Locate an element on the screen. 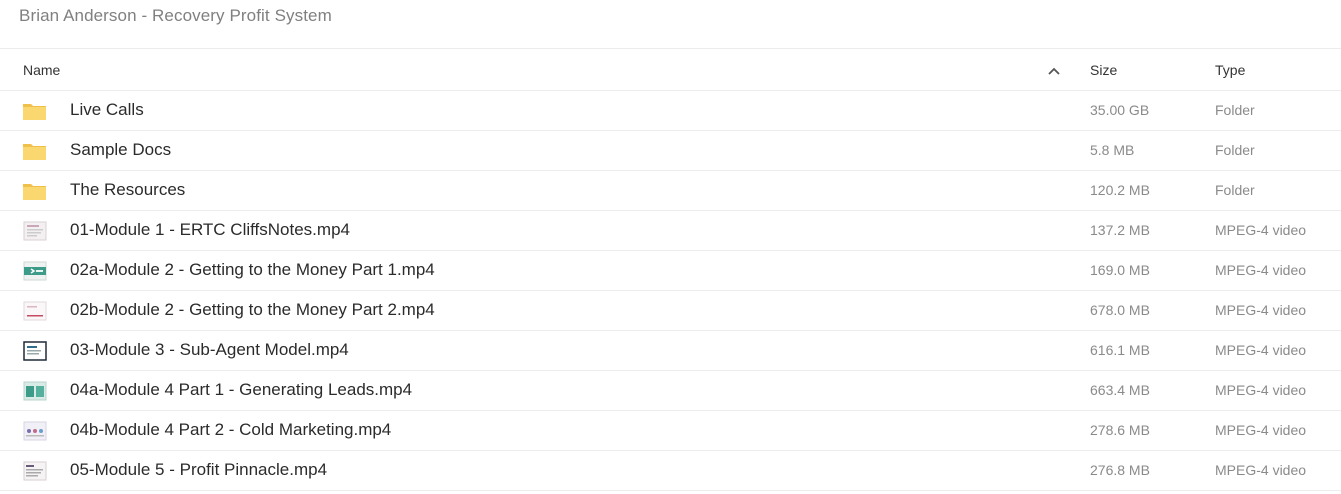 Image resolution: width=1341 pixels, height=494 pixels. file-size: 276.8 MB is located at coordinates (1120, 470).